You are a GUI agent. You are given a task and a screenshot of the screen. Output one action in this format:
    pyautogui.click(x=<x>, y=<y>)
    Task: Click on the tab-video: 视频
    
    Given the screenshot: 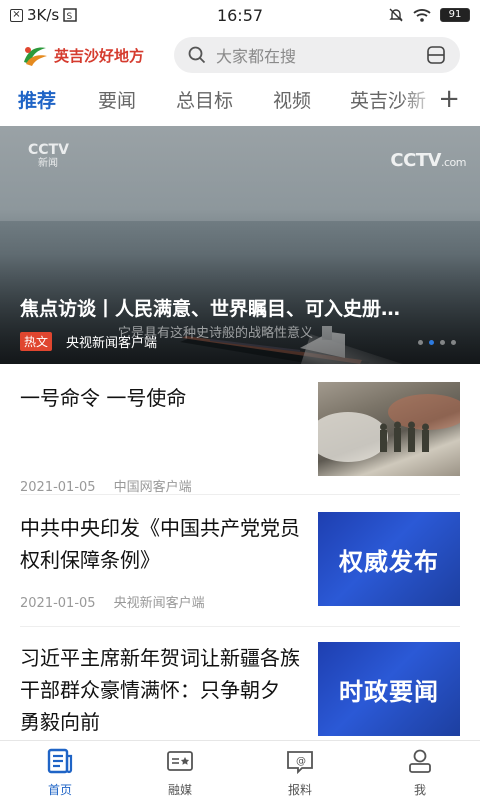 What is the action you would take?
    pyautogui.click(x=292, y=99)
    